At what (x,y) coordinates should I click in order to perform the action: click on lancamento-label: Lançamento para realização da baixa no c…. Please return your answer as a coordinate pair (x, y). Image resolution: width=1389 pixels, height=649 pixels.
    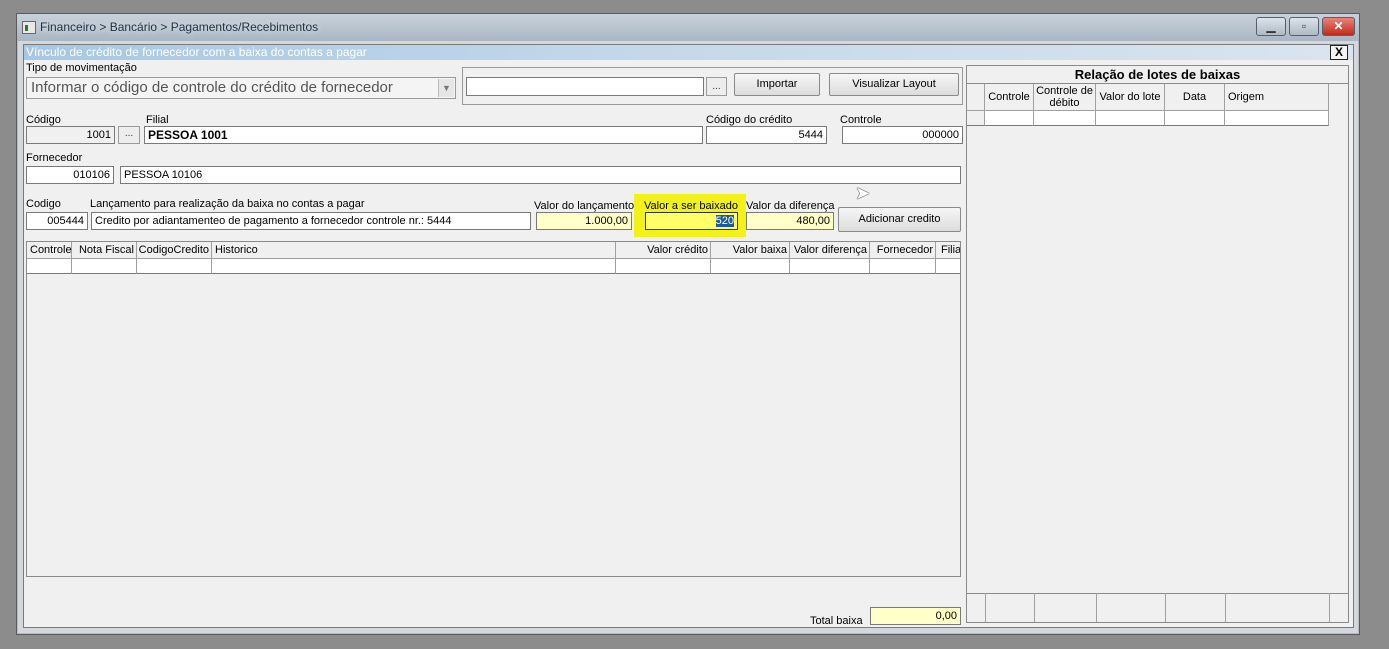
    Looking at the image, I should click on (227, 204).